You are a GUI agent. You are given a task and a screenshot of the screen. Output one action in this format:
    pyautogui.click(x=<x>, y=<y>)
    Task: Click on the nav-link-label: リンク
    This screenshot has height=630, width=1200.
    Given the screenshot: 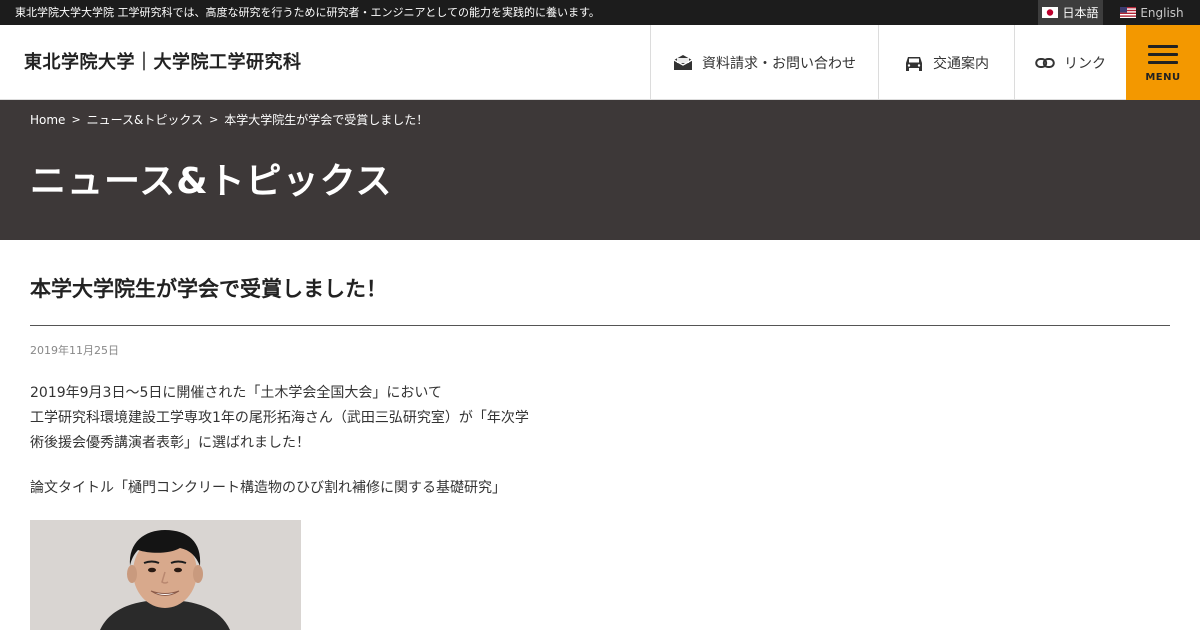 What is the action you would take?
    pyautogui.click(x=1085, y=63)
    